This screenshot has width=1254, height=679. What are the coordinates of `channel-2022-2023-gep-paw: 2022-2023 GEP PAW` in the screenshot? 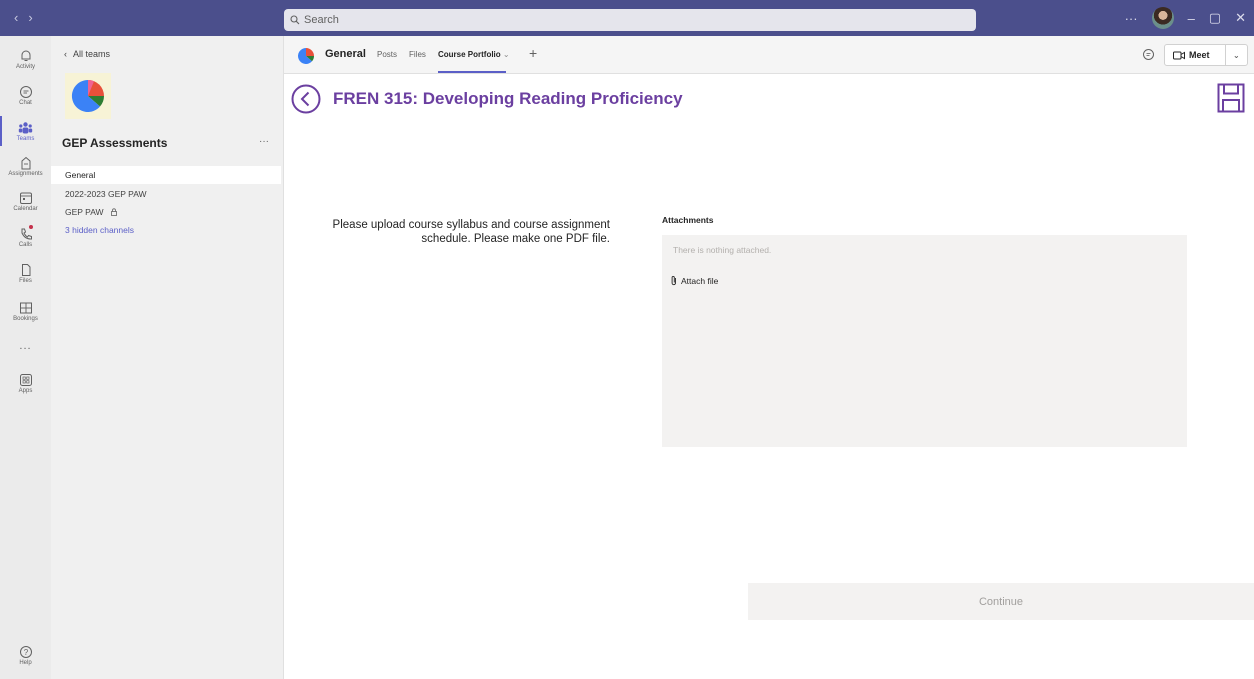 It's located at (166, 194).